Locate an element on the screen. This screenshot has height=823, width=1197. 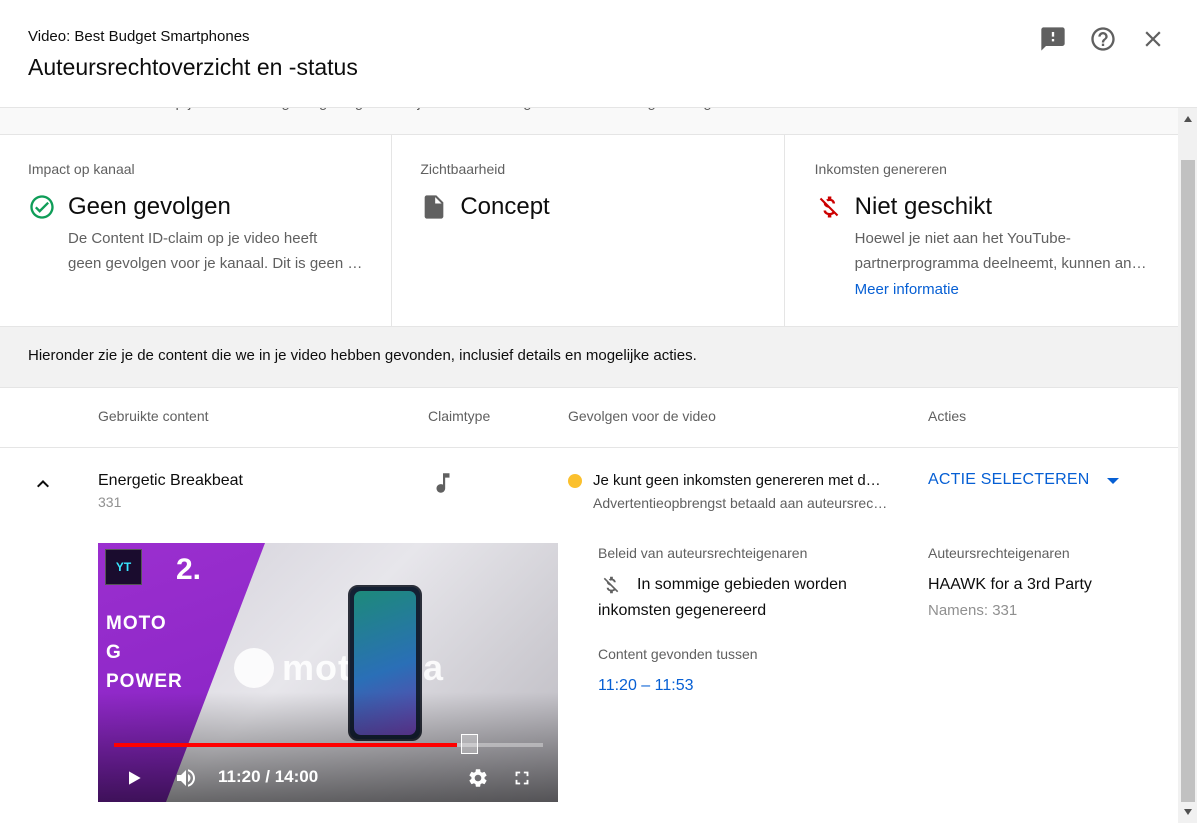
card-value-row: Concept is located at coordinates (485, 207).